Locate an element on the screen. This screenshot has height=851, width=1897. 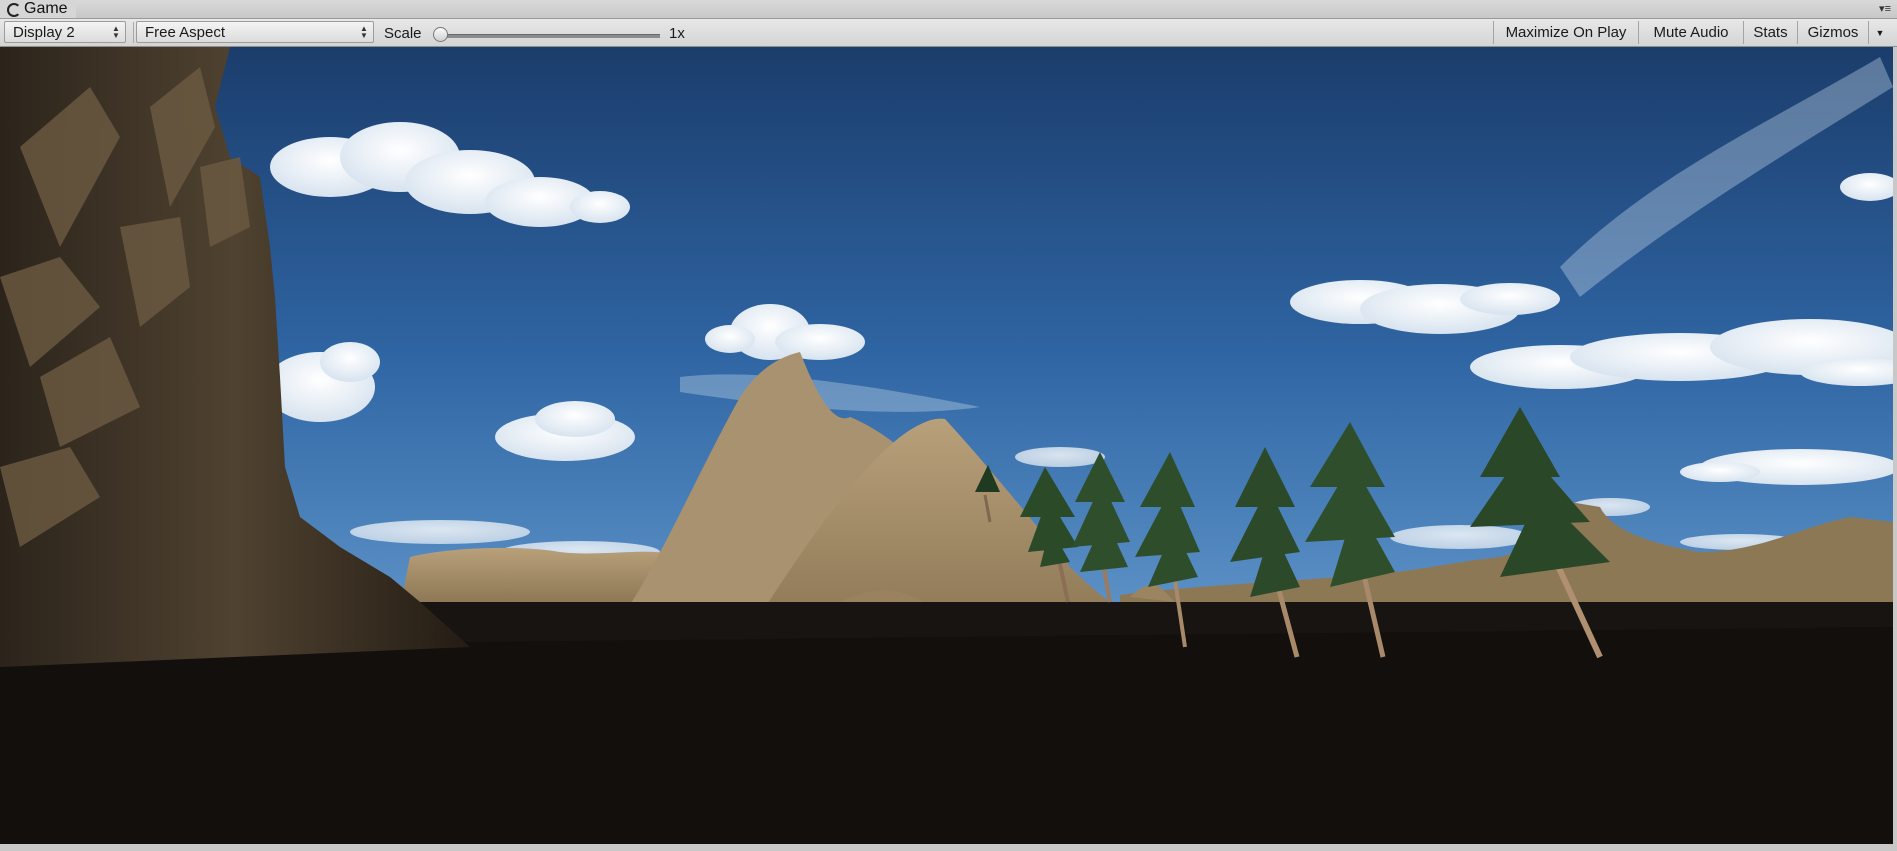
mute-audio-toggle: Mute Audio is located at coordinates (1690, 32).